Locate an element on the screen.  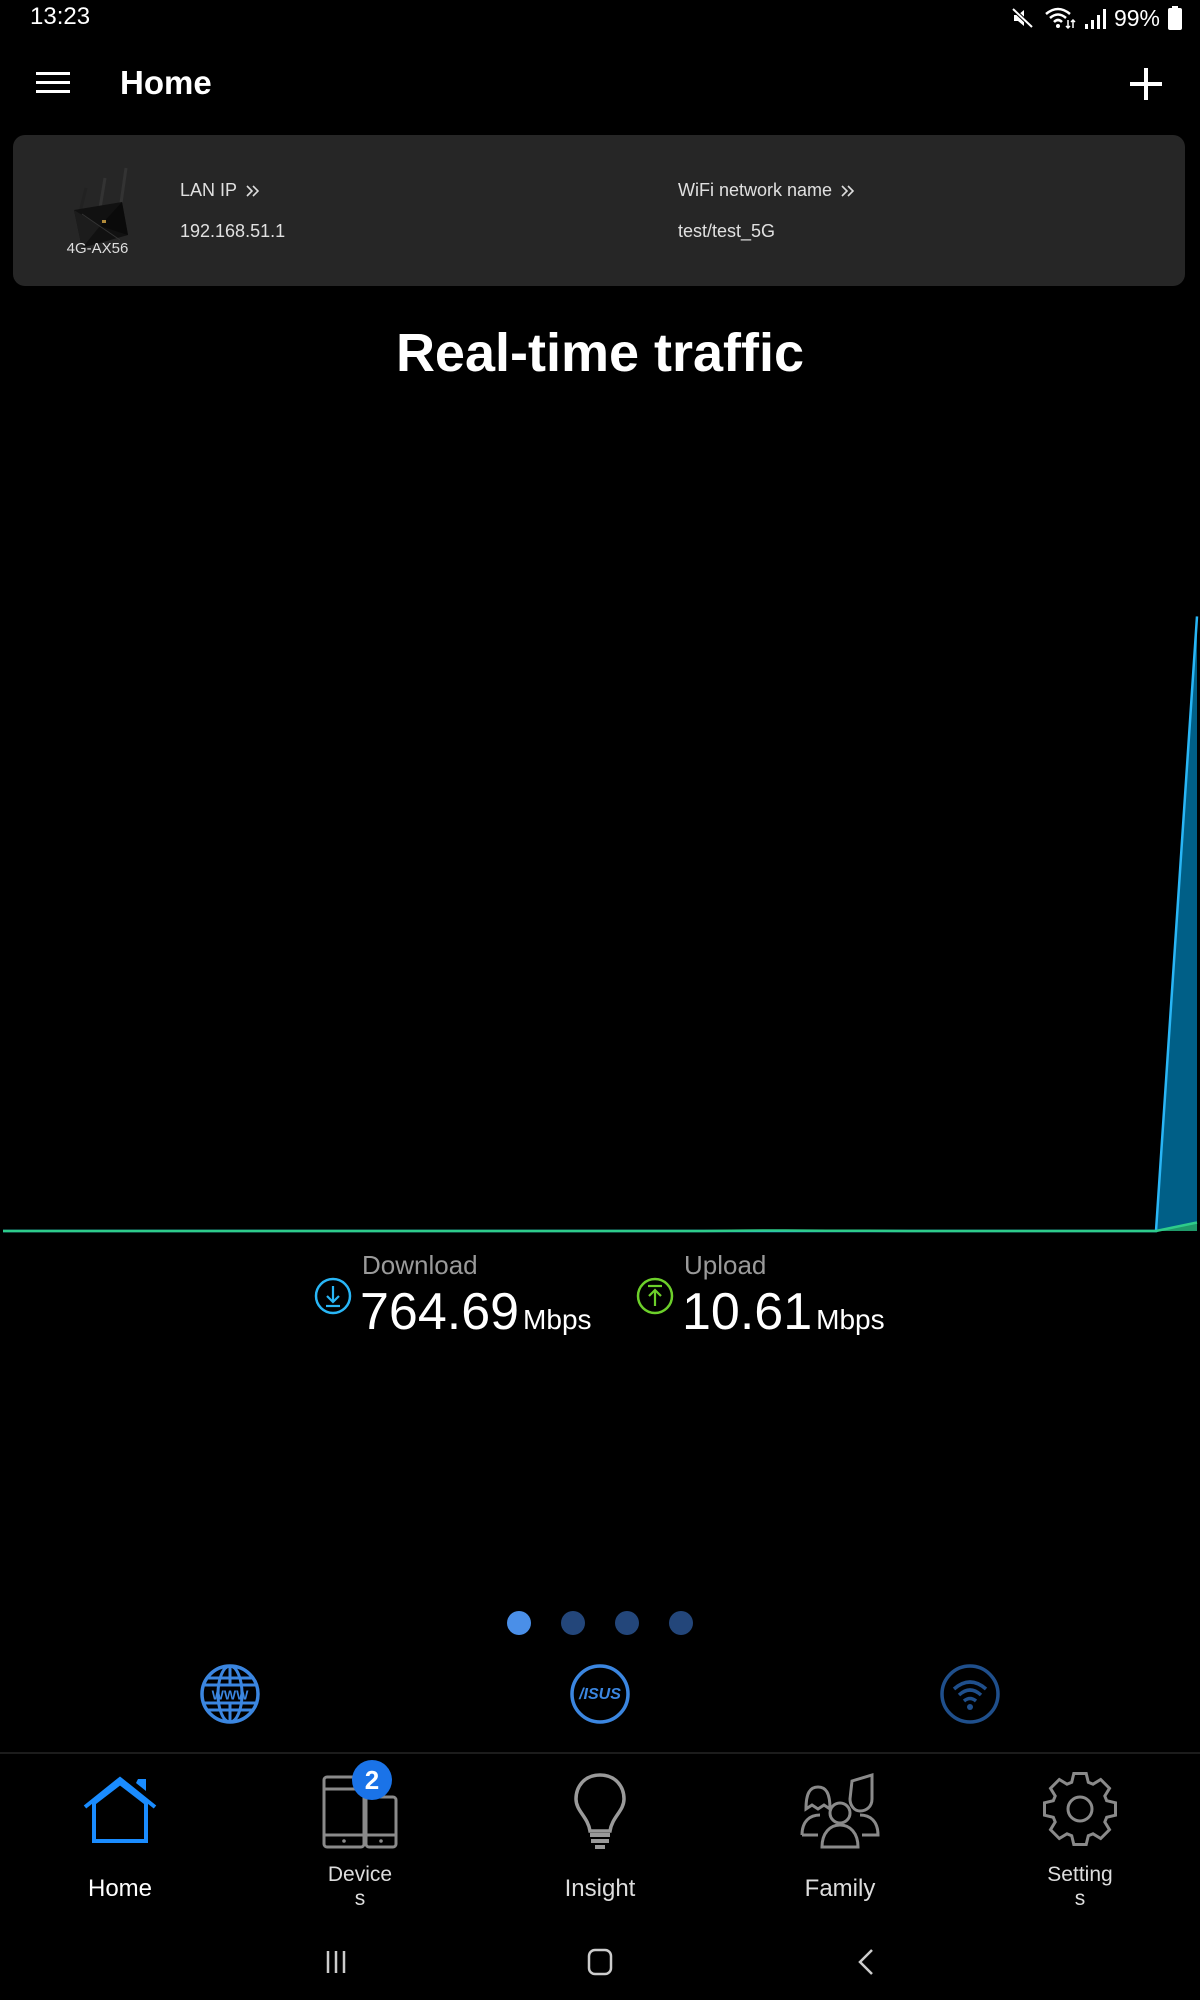
family-icon is located at coordinates (840, 1810).